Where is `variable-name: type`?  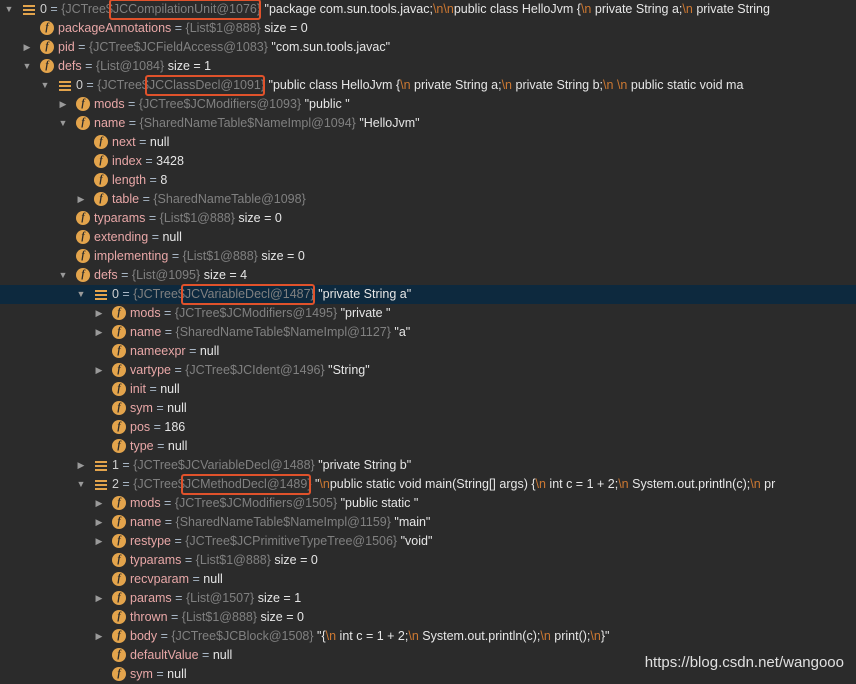
variable-name: type is located at coordinates (142, 446).